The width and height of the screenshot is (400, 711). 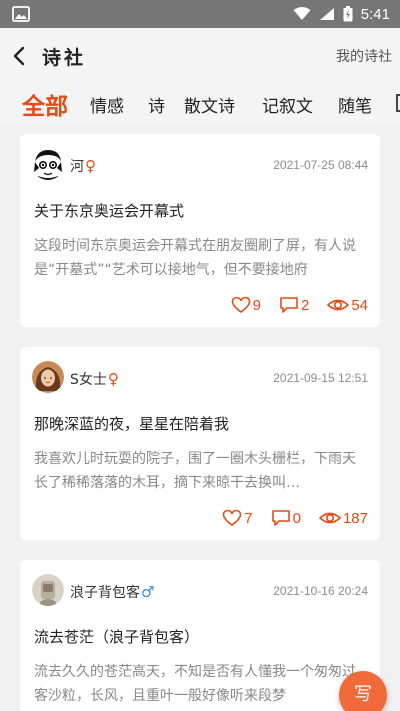 I want to click on view-count: 54, so click(x=359, y=305).